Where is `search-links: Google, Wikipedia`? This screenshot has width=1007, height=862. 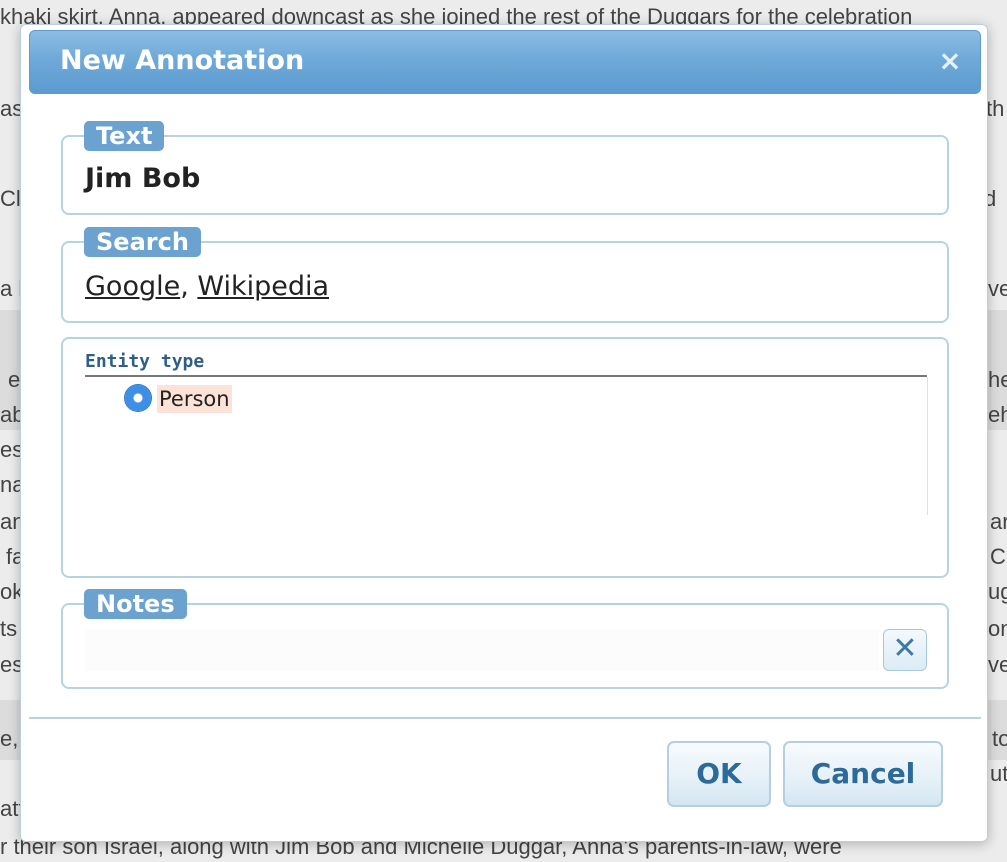
search-links: Google, Wikipedia is located at coordinates (207, 286).